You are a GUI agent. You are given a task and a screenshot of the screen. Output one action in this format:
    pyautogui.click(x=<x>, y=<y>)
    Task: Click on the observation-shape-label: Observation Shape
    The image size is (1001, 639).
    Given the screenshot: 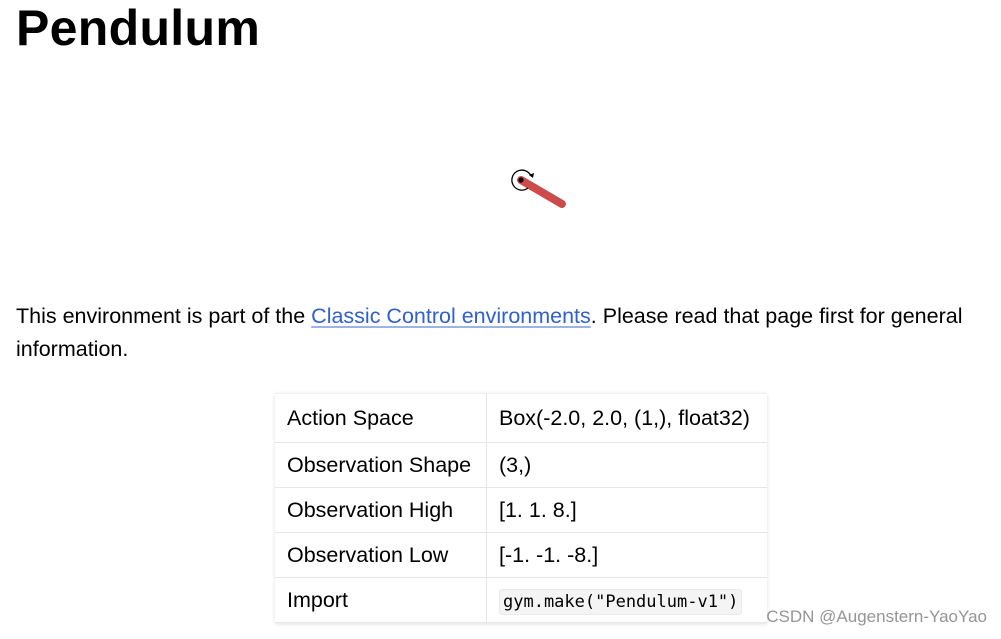 What is the action you would take?
    pyautogui.click(x=381, y=465)
    